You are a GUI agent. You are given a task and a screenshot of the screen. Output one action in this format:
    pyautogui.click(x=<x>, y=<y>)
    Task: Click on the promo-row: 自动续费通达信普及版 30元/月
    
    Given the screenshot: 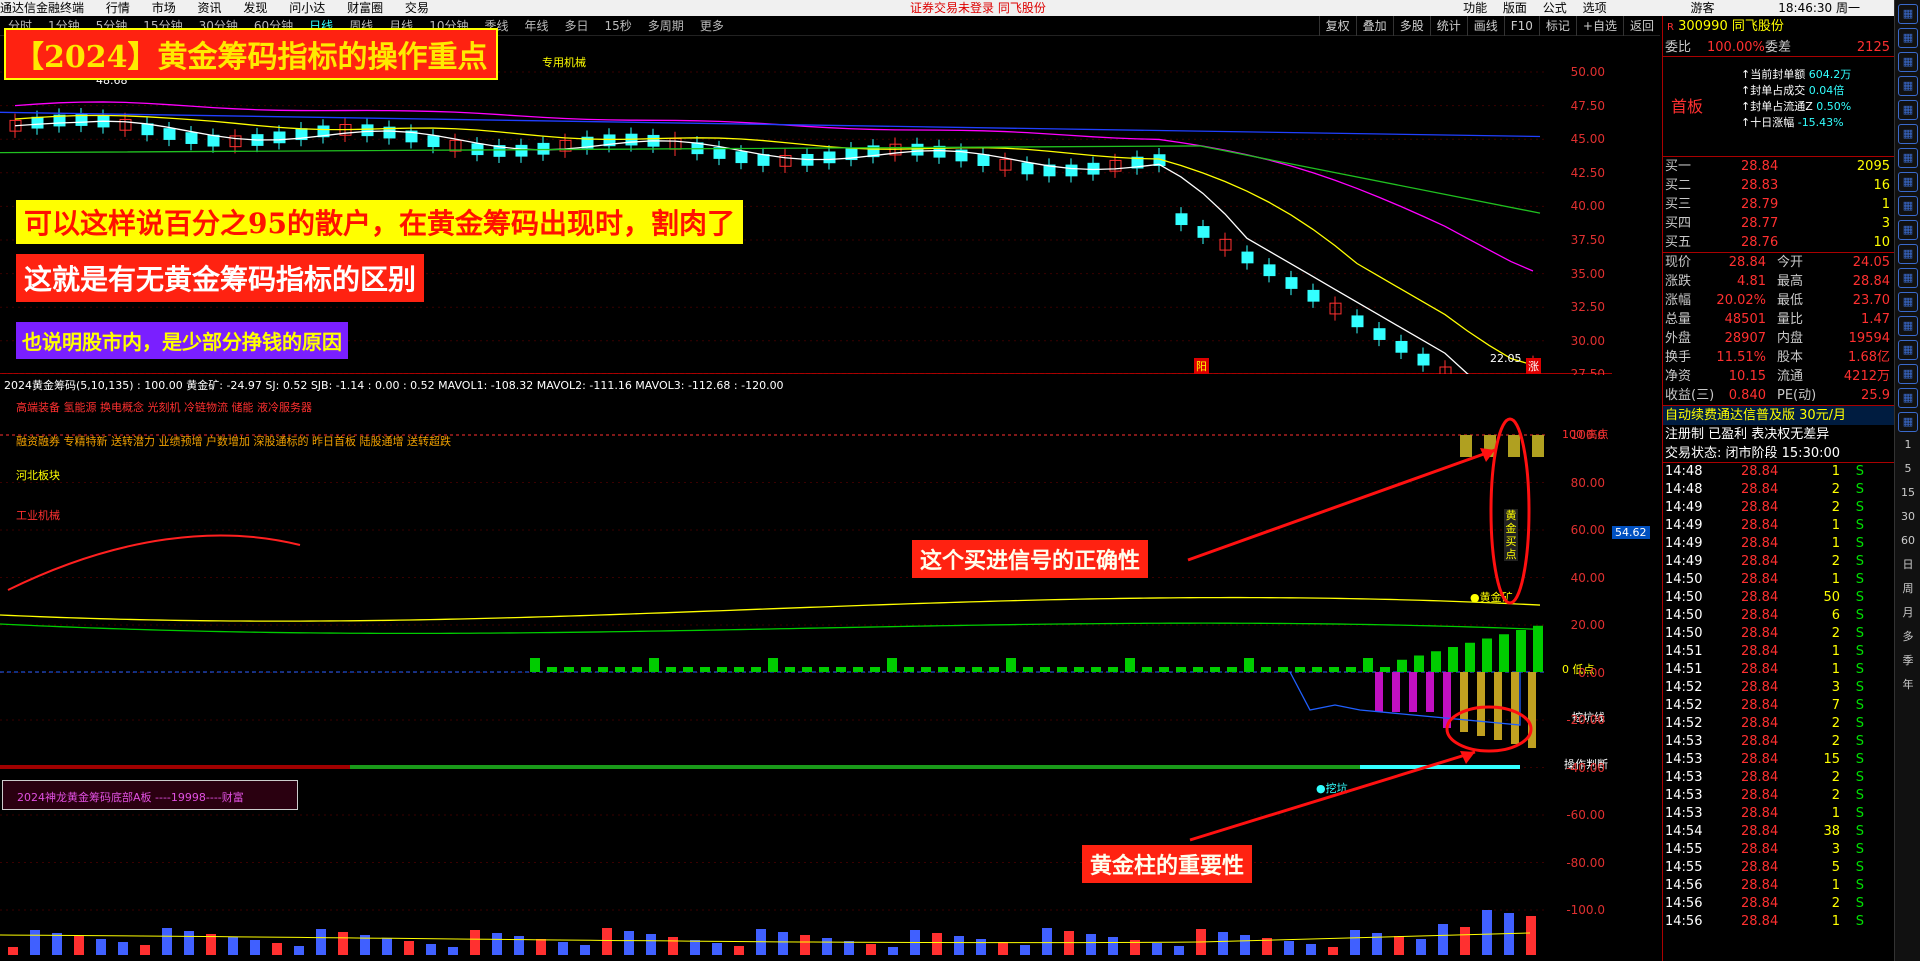 What is the action you would take?
    pyautogui.click(x=1778, y=415)
    